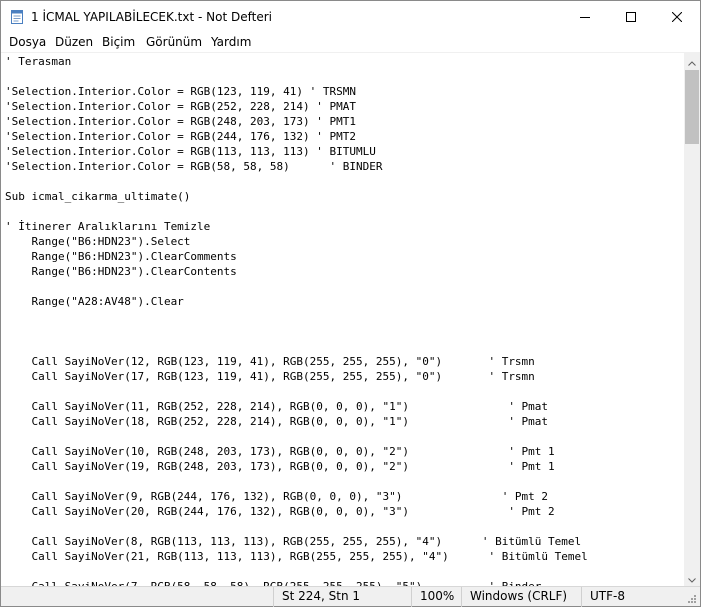 The height and width of the screenshot is (607, 701). I want to click on scroll-thumb, so click(692, 107).